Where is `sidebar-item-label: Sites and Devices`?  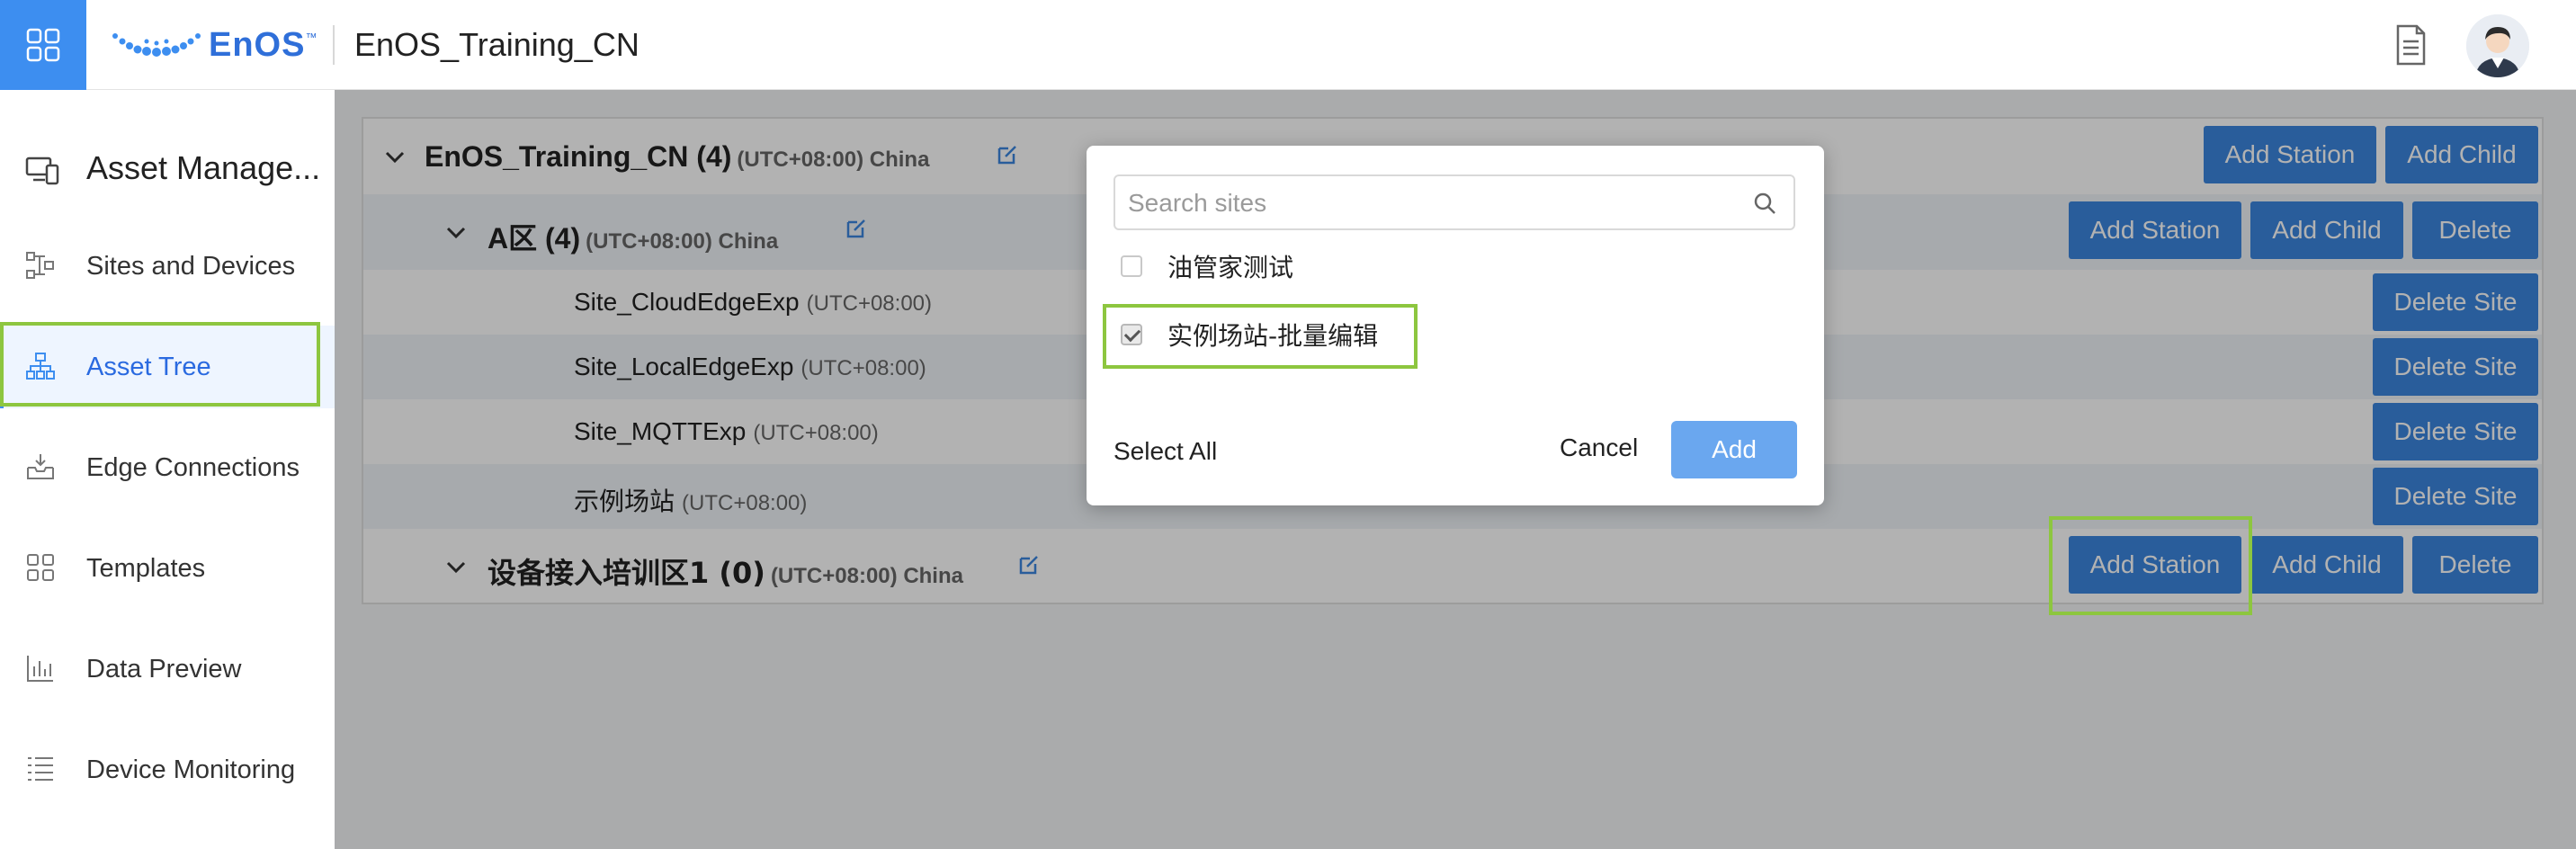
sidebar-item-label: Sites and Devices is located at coordinates (191, 266).